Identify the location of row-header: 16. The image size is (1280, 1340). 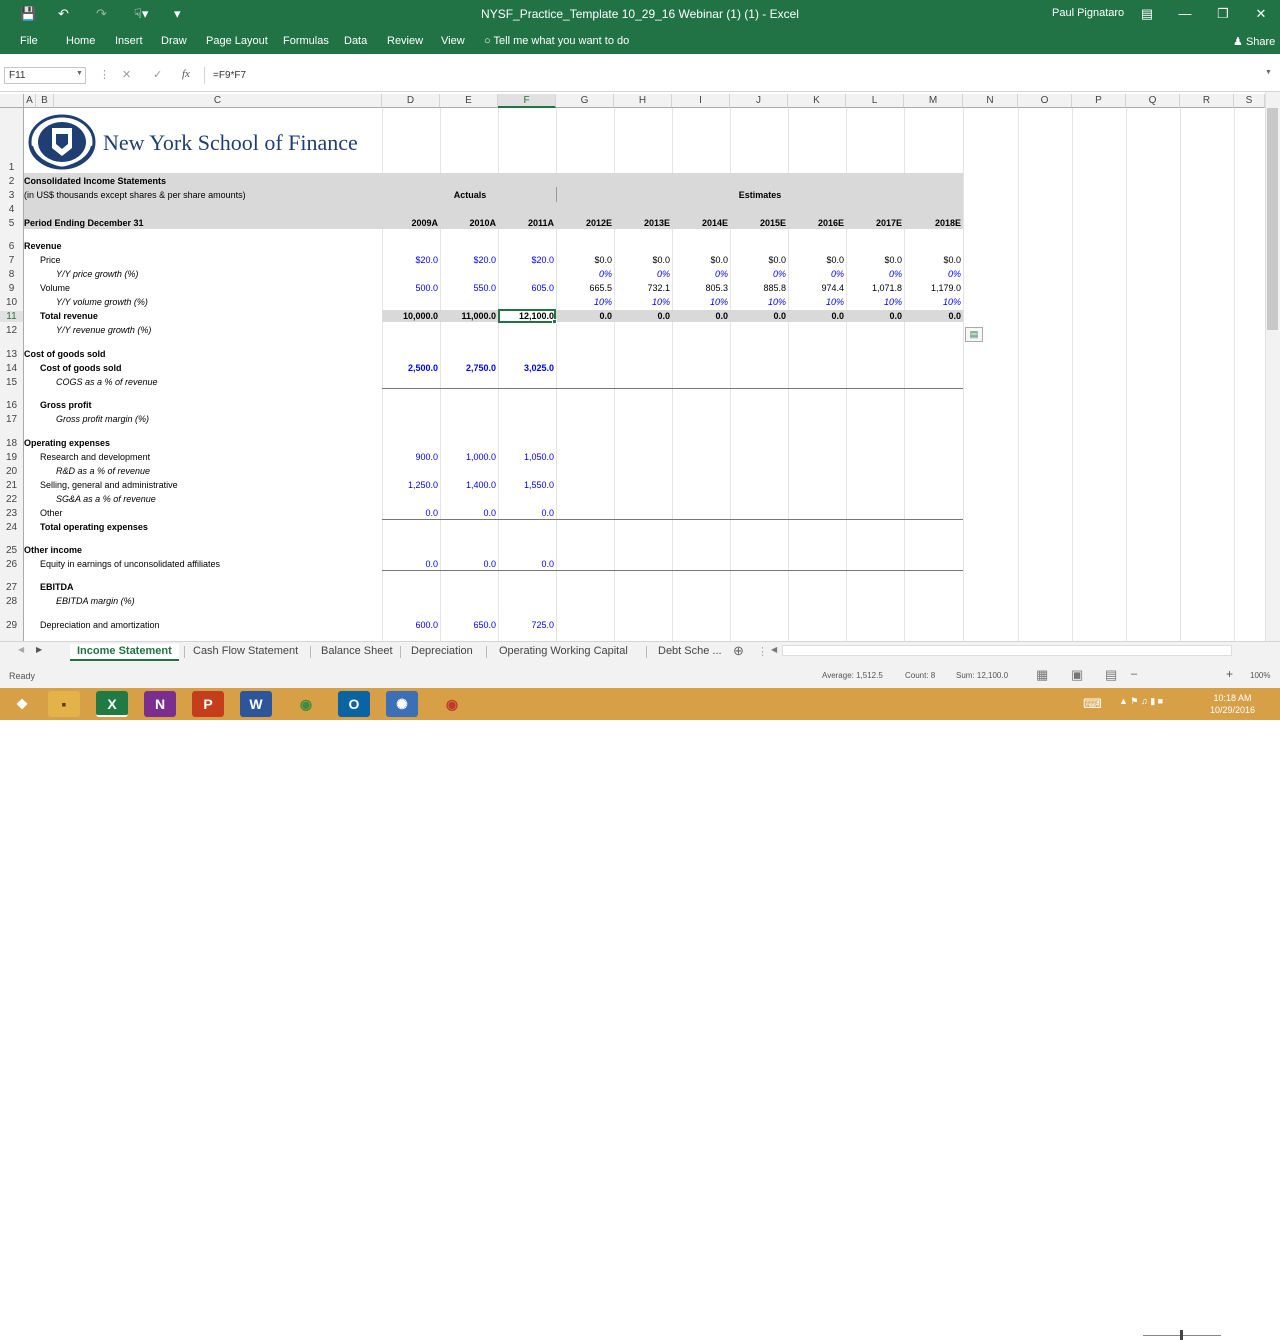
(11, 405).